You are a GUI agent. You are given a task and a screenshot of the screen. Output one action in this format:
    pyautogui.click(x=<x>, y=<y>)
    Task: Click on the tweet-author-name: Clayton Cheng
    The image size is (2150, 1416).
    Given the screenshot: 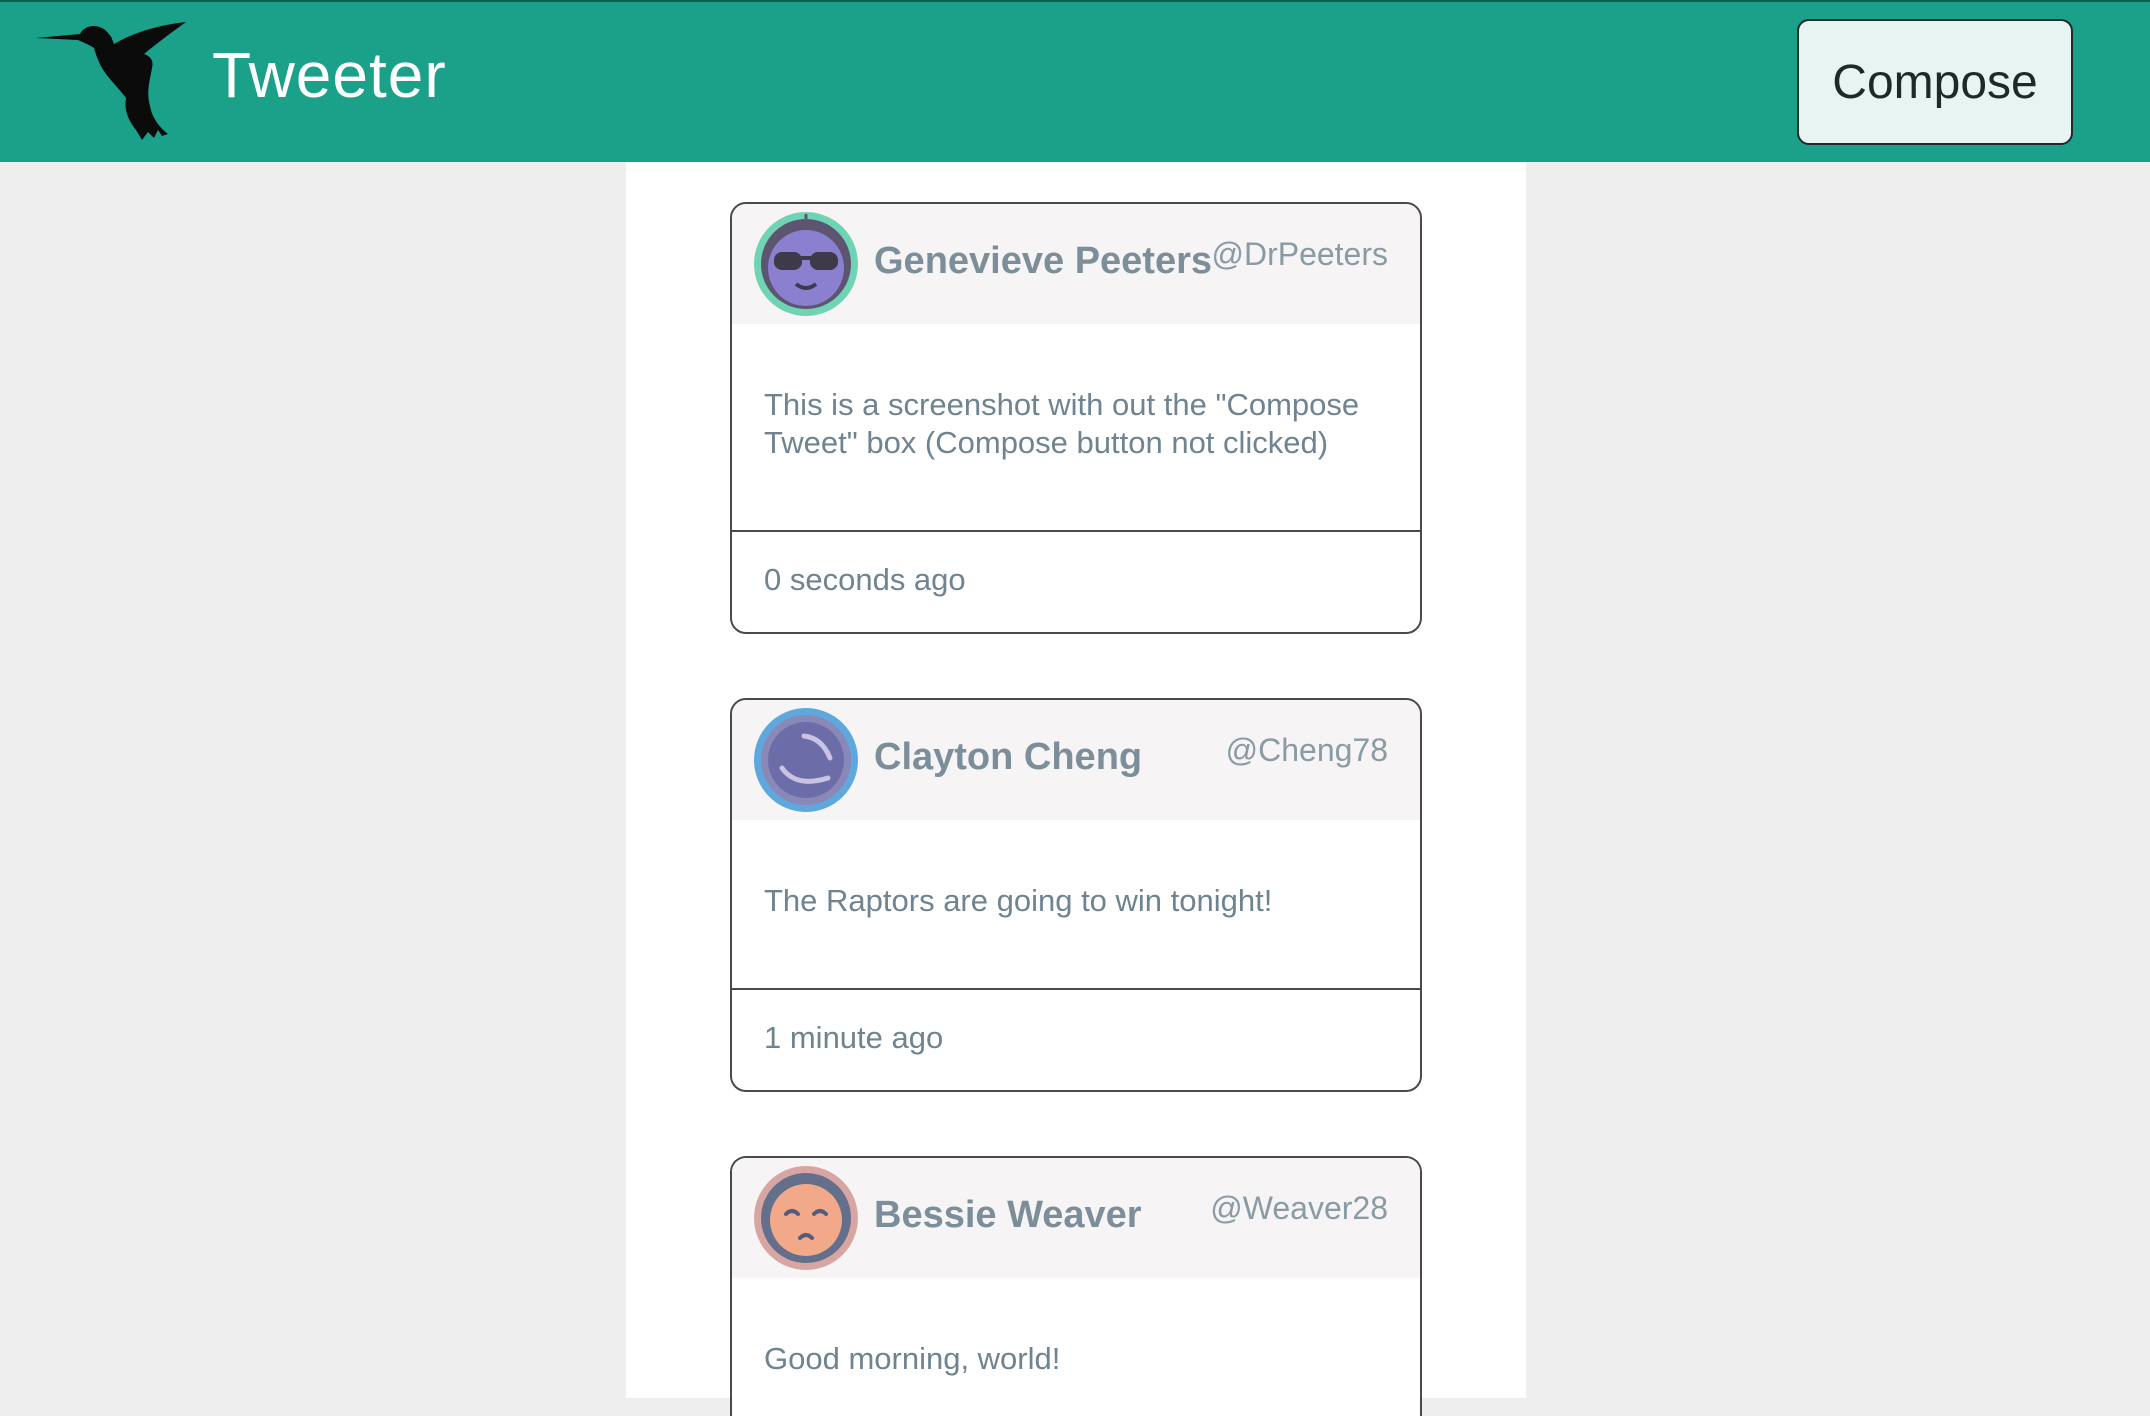 What is the action you would take?
    pyautogui.click(x=1008, y=757)
    